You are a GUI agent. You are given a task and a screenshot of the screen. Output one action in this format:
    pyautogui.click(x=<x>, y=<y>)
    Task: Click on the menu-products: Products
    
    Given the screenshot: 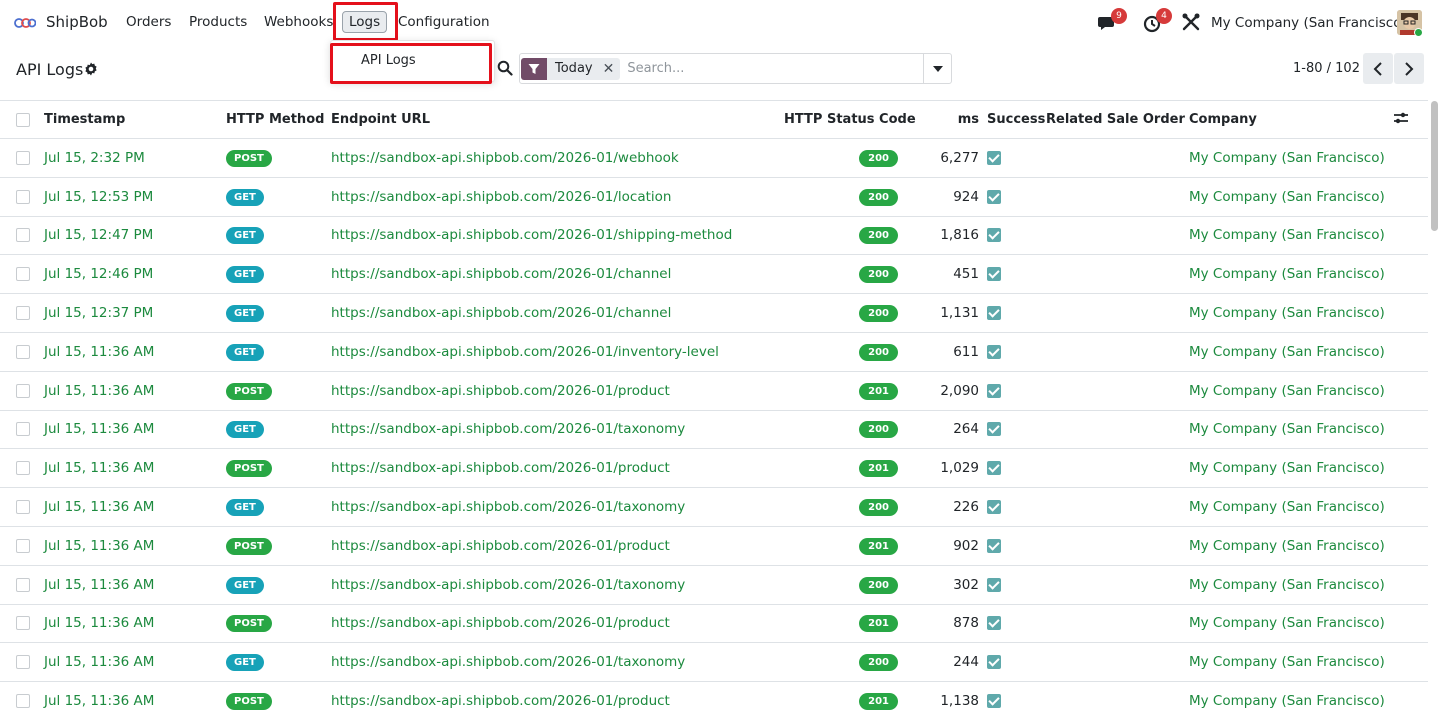 What is the action you would take?
    pyautogui.click(x=218, y=22)
    